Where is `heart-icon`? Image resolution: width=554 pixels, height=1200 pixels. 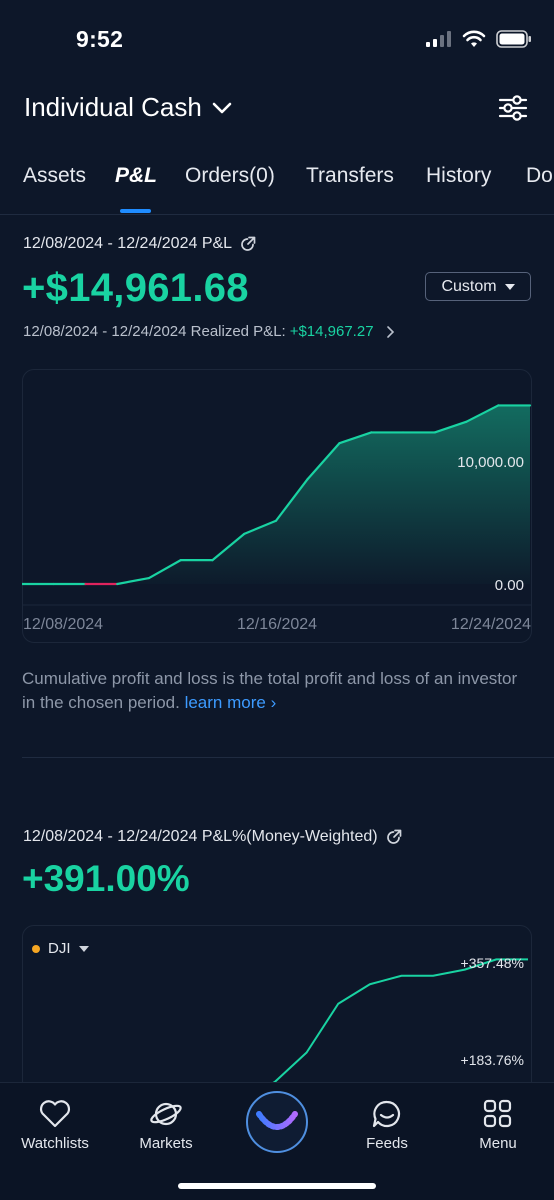 heart-icon is located at coordinates (55, 1114).